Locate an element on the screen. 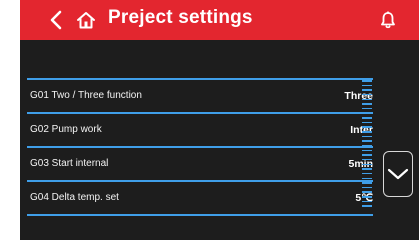 This screenshot has height=240, width=419. bell-icon is located at coordinates (388, 20).